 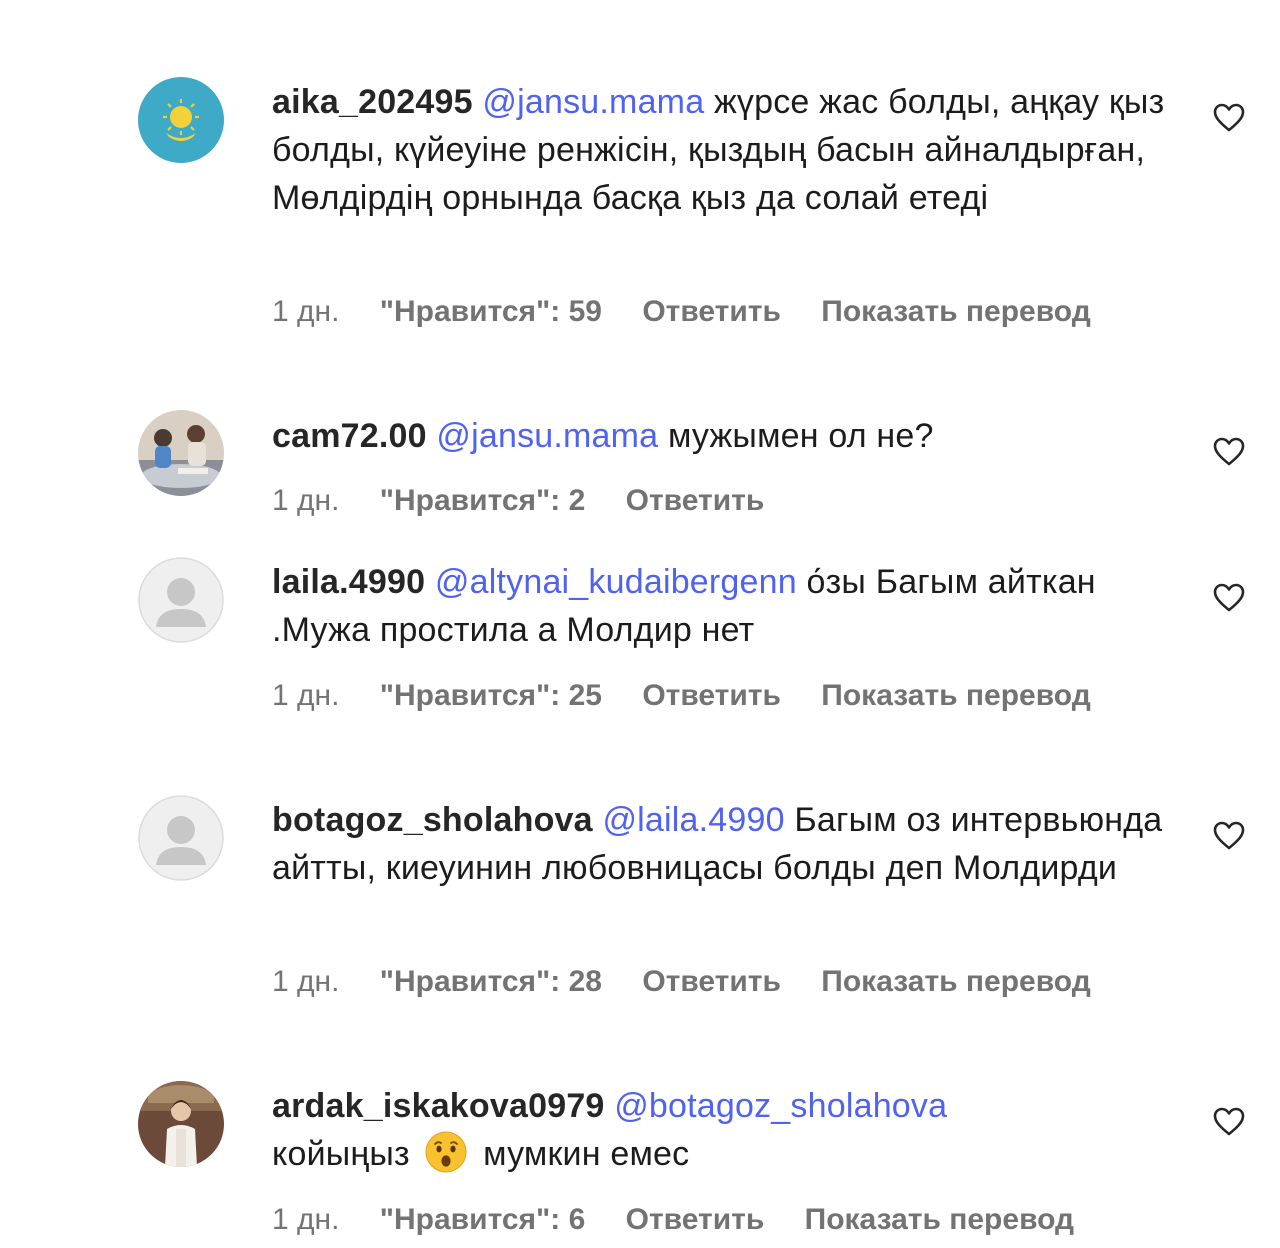 What do you see at coordinates (483, 1220) in the screenshot?
I see `likes-count: "Нравится": 6` at bounding box center [483, 1220].